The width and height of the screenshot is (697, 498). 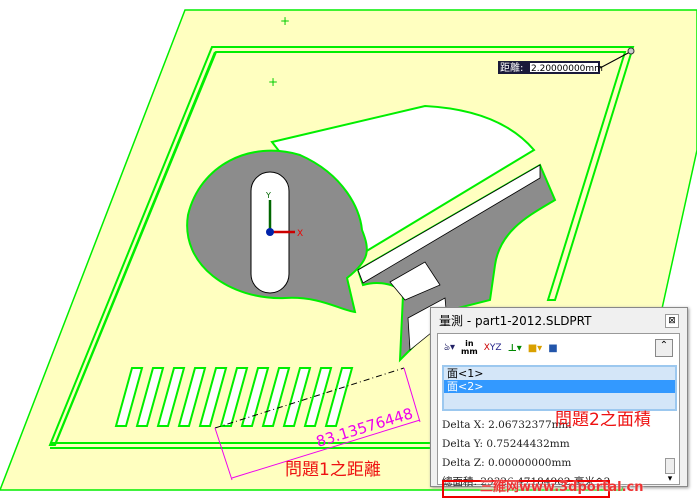 I want to click on distance-label: 距離:, so click(x=511, y=67).